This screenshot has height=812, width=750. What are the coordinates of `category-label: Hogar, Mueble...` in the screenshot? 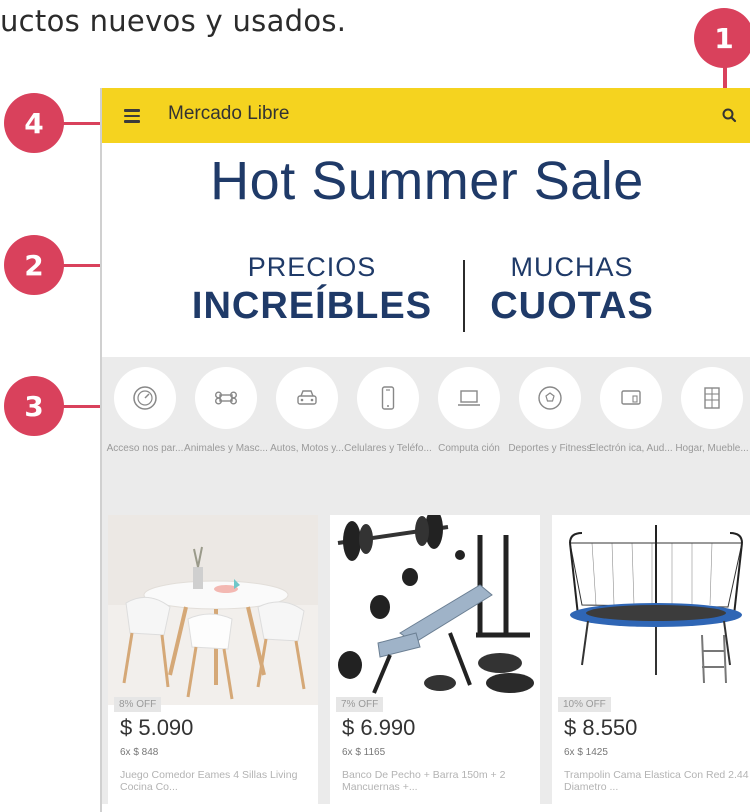 It's located at (712, 448).